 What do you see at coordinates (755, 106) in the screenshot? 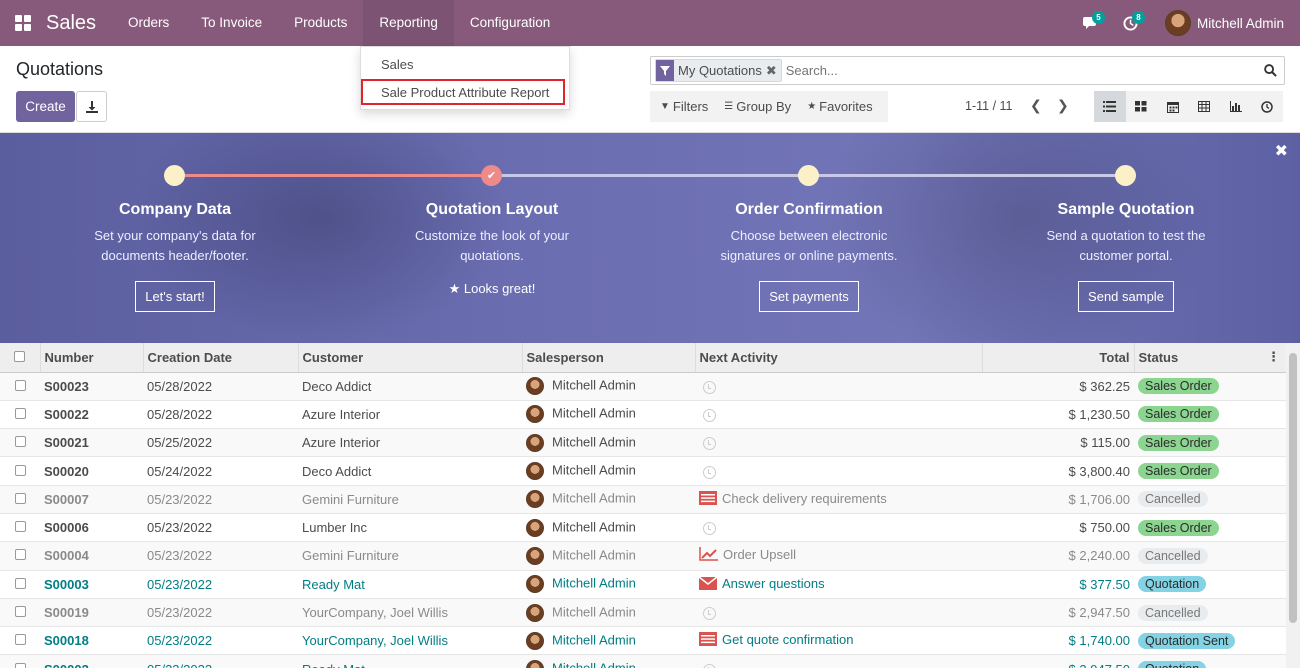
I see `groupby-toggle: ☰ Group By` at bounding box center [755, 106].